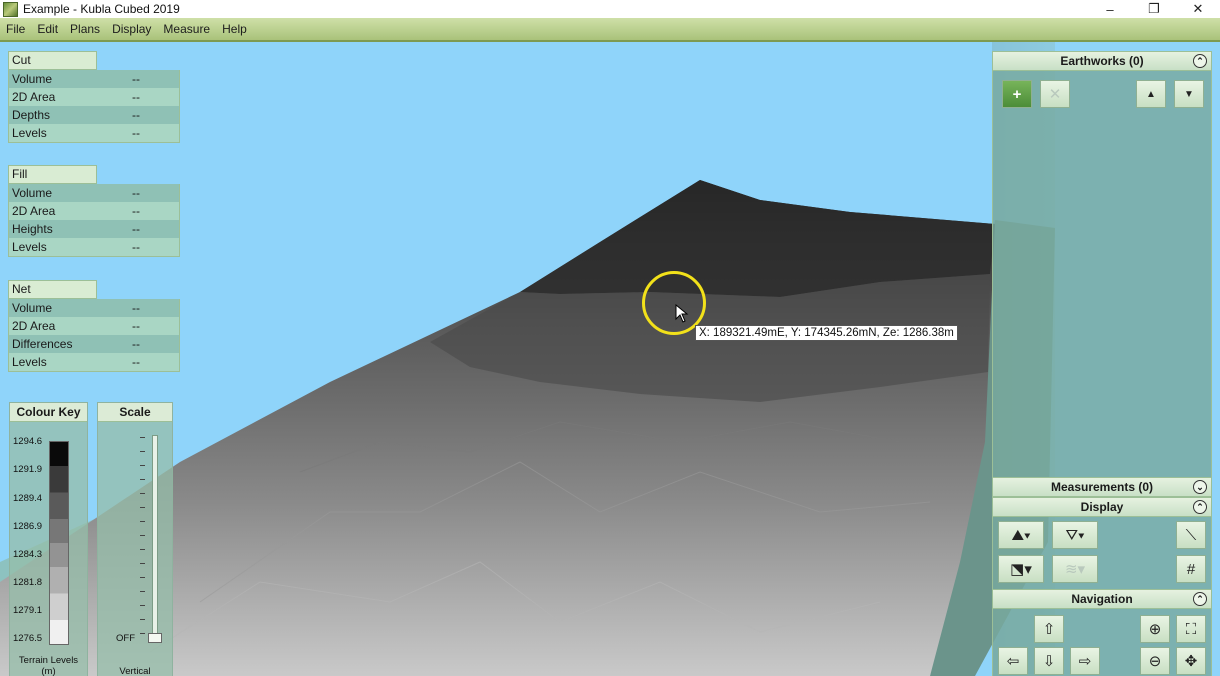  Describe the element at coordinates (1191, 535) in the screenshot. I see `line-tool-button: ⟍` at that location.